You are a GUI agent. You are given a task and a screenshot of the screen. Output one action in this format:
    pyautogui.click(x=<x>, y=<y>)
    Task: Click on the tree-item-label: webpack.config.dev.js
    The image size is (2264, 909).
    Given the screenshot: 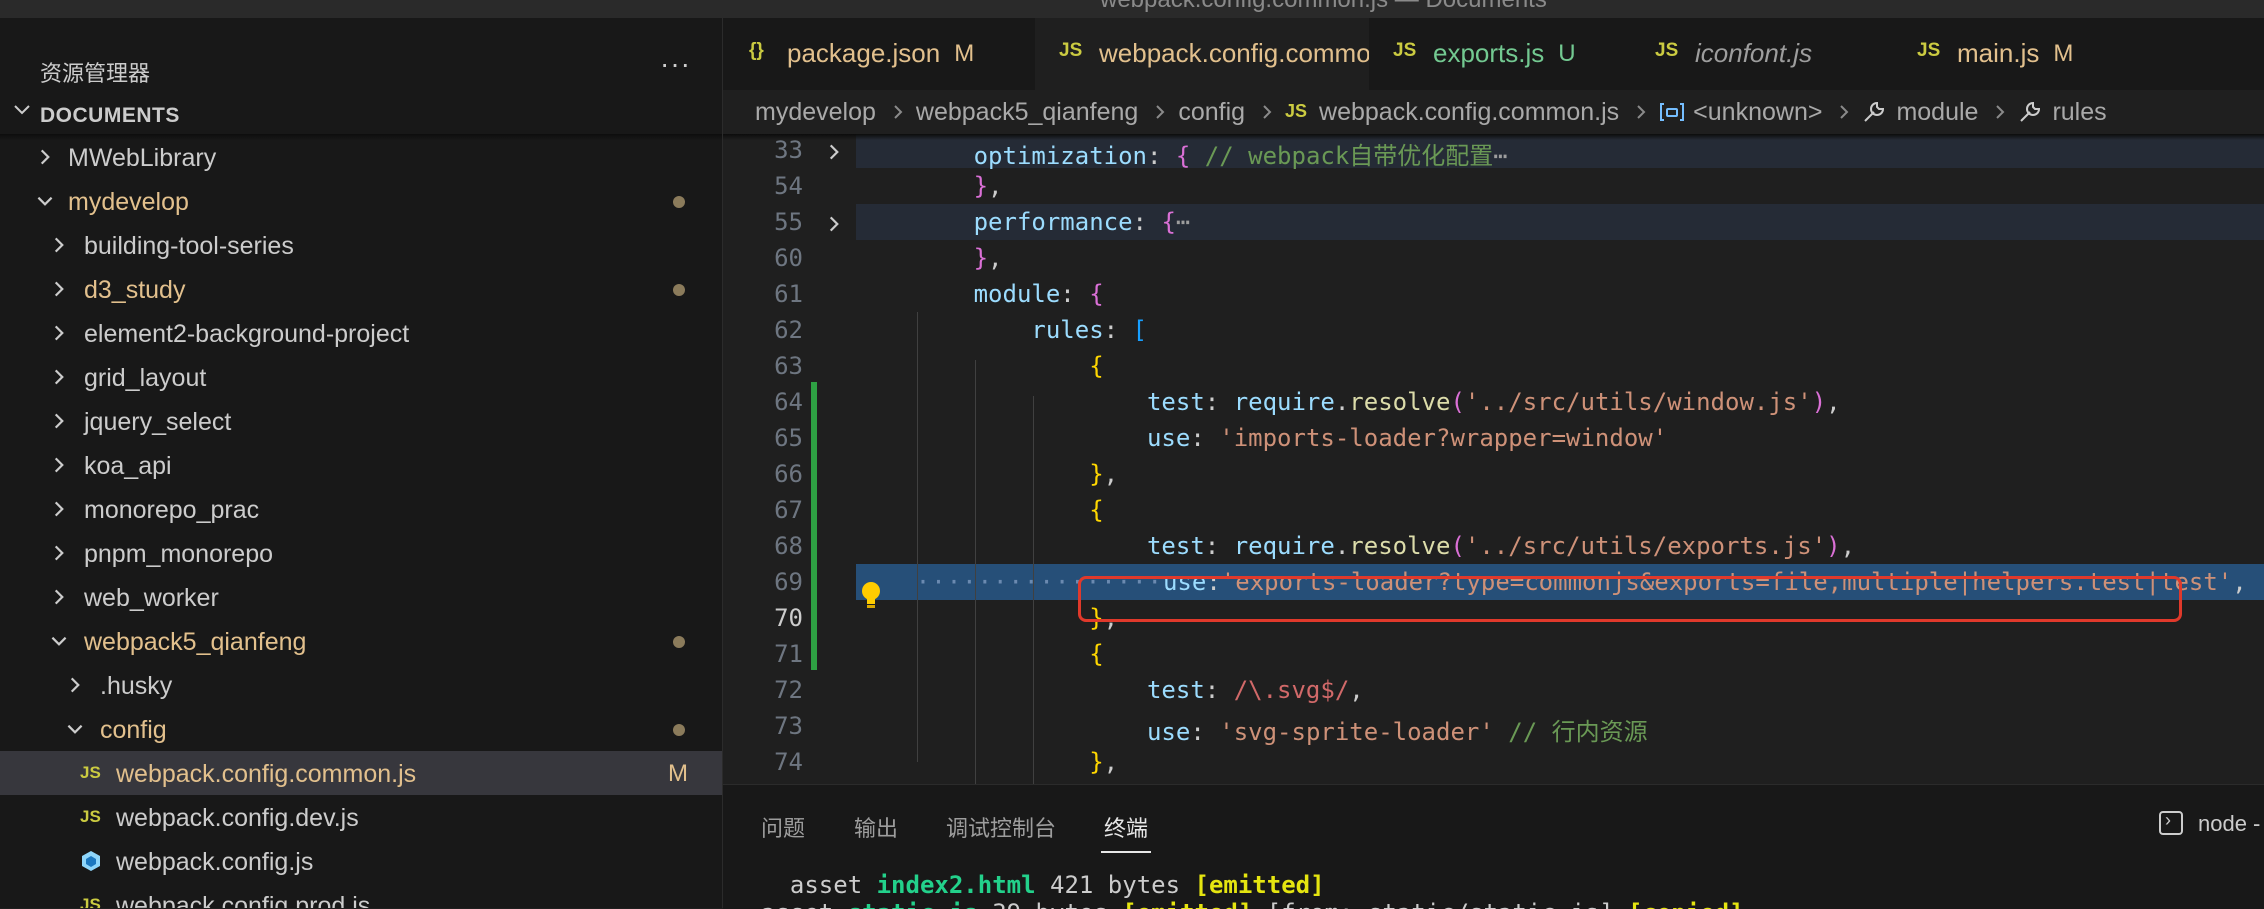 What is the action you would take?
    pyautogui.click(x=237, y=818)
    